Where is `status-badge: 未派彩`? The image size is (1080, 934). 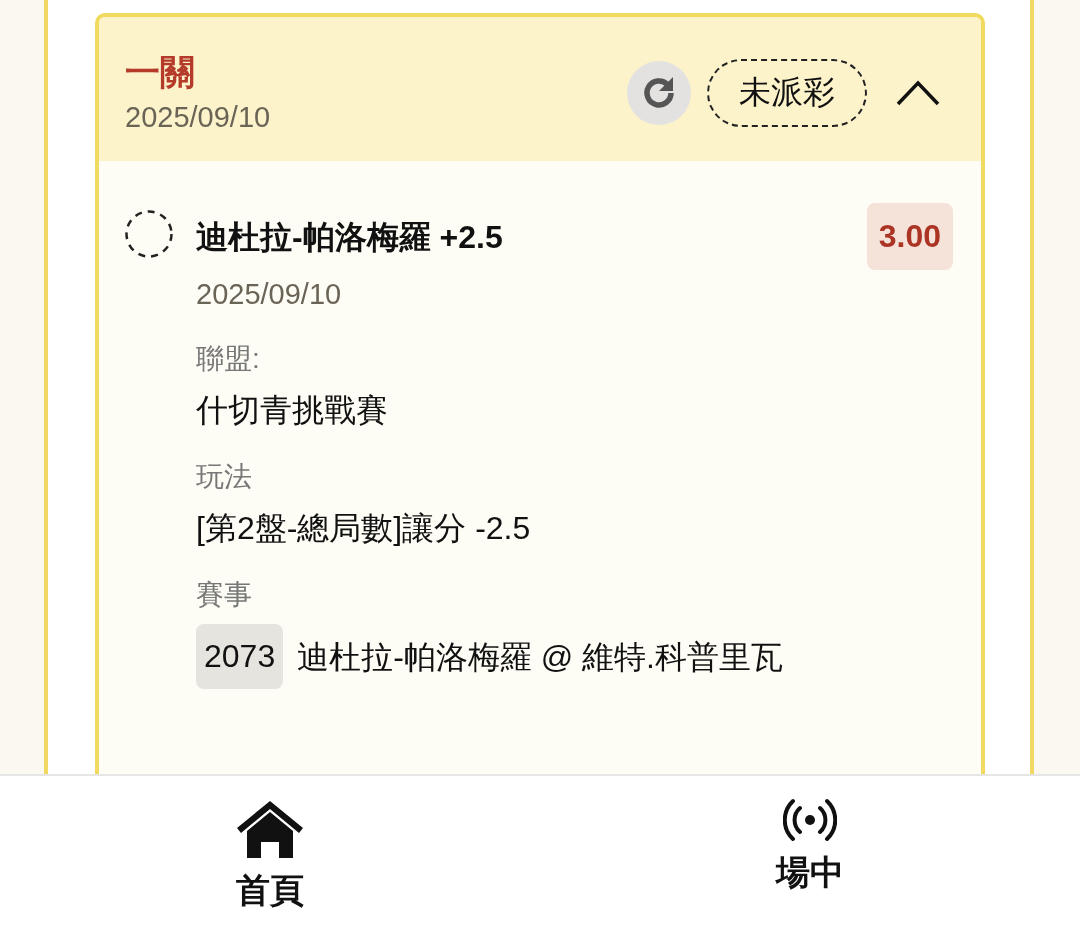
status-badge: 未派彩 is located at coordinates (787, 93).